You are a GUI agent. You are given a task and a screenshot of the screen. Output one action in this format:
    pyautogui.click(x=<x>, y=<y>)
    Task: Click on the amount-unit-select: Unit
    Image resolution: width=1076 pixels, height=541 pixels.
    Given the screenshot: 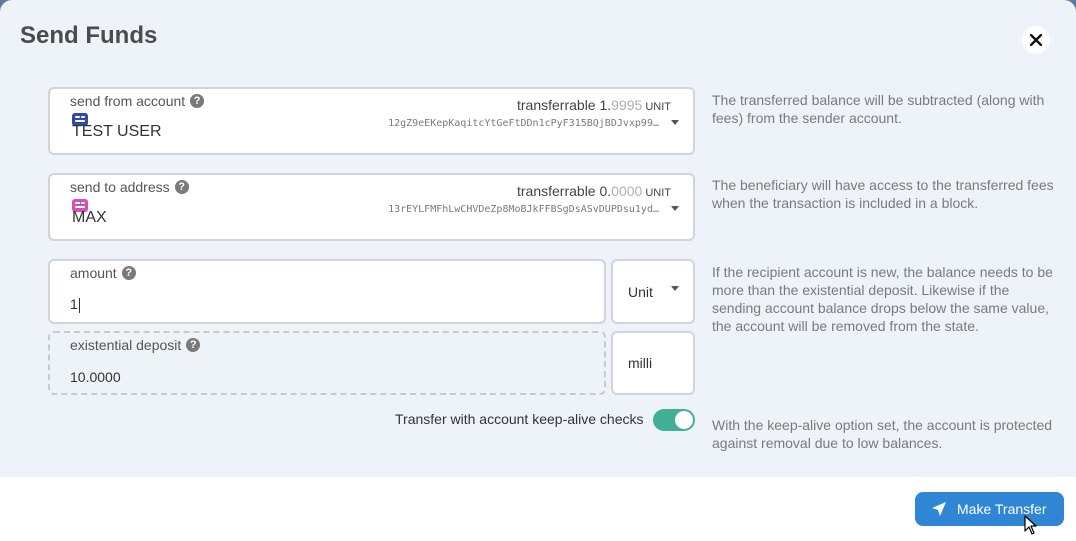 What is the action you would take?
    pyautogui.click(x=653, y=291)
    